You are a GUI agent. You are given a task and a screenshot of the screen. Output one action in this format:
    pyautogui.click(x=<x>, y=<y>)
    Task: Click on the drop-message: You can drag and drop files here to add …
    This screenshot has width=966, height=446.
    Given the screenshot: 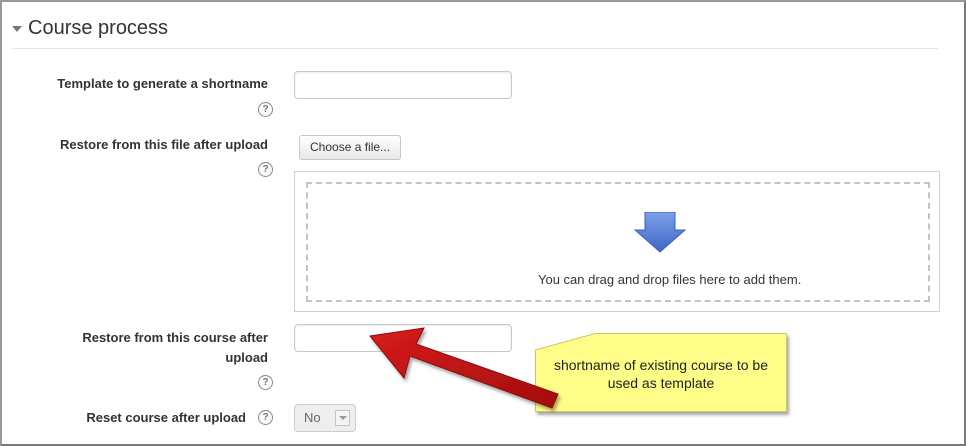 What is the action you would take?
    pyautogui.click(x=670, y=279)
    